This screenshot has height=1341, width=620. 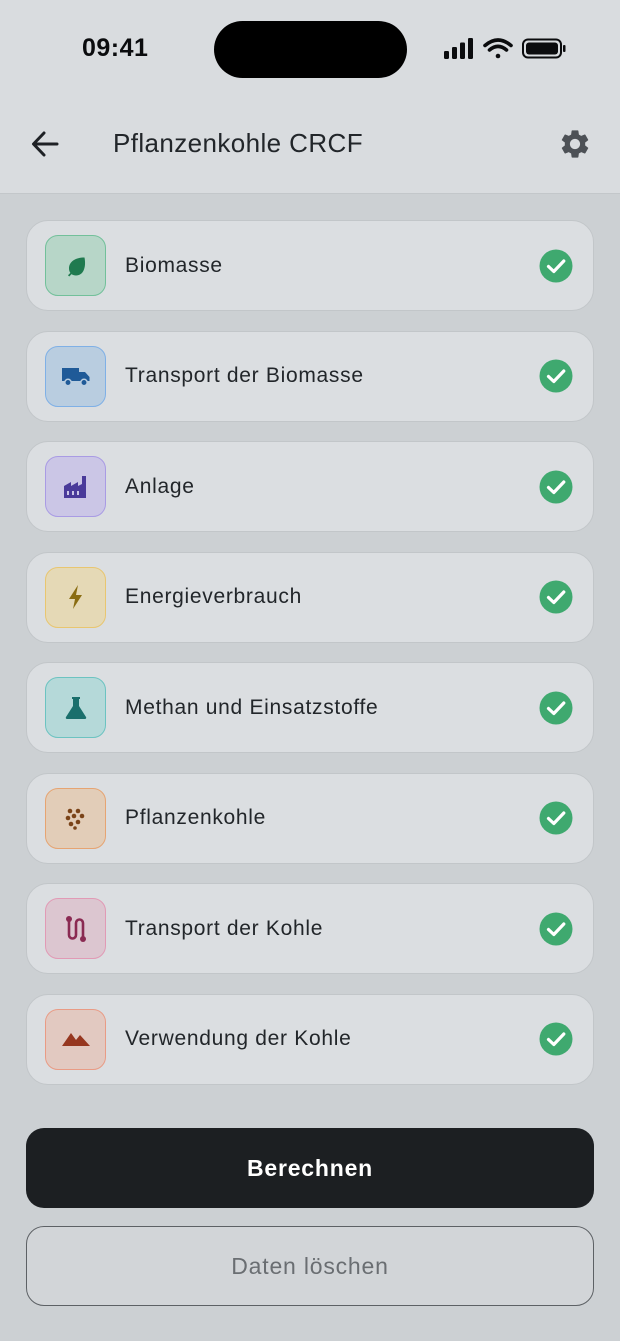 I want to click on section-label: Verwendung der Kohle, so click(x=238, y=1038).